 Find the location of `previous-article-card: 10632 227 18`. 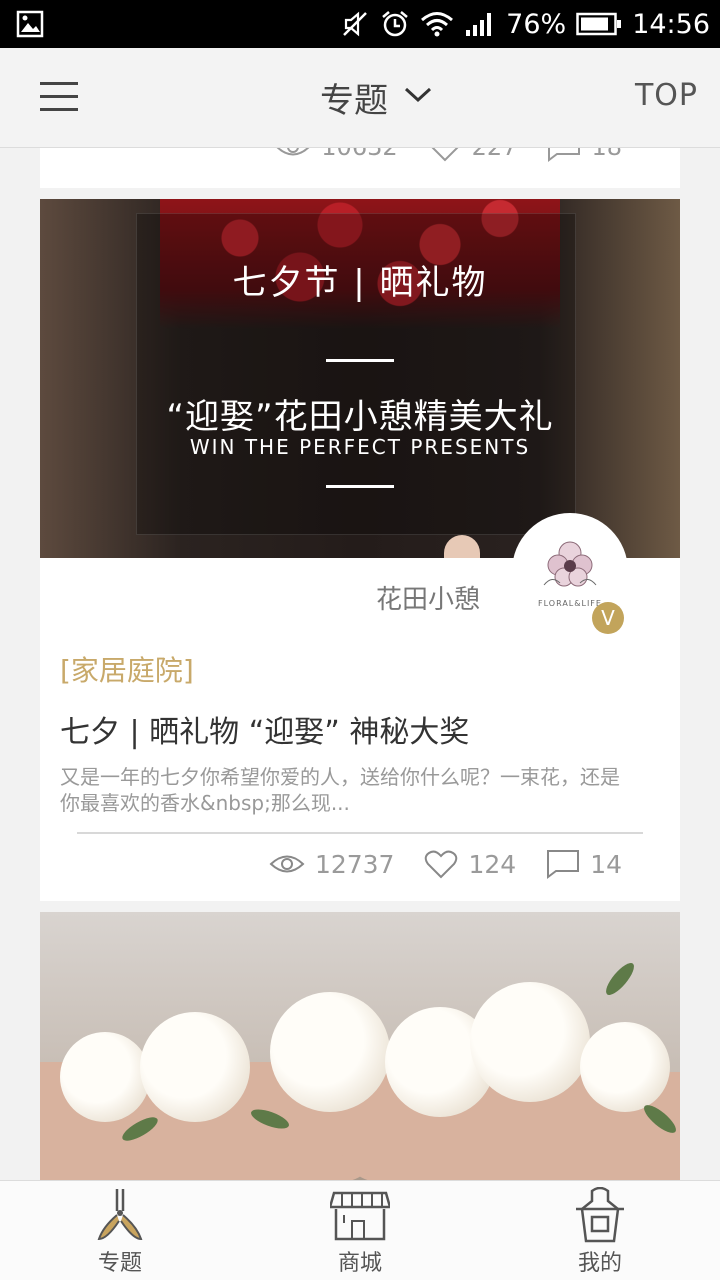

previous-article-card: 10632 227 18 is located at coordinates (360, 168).